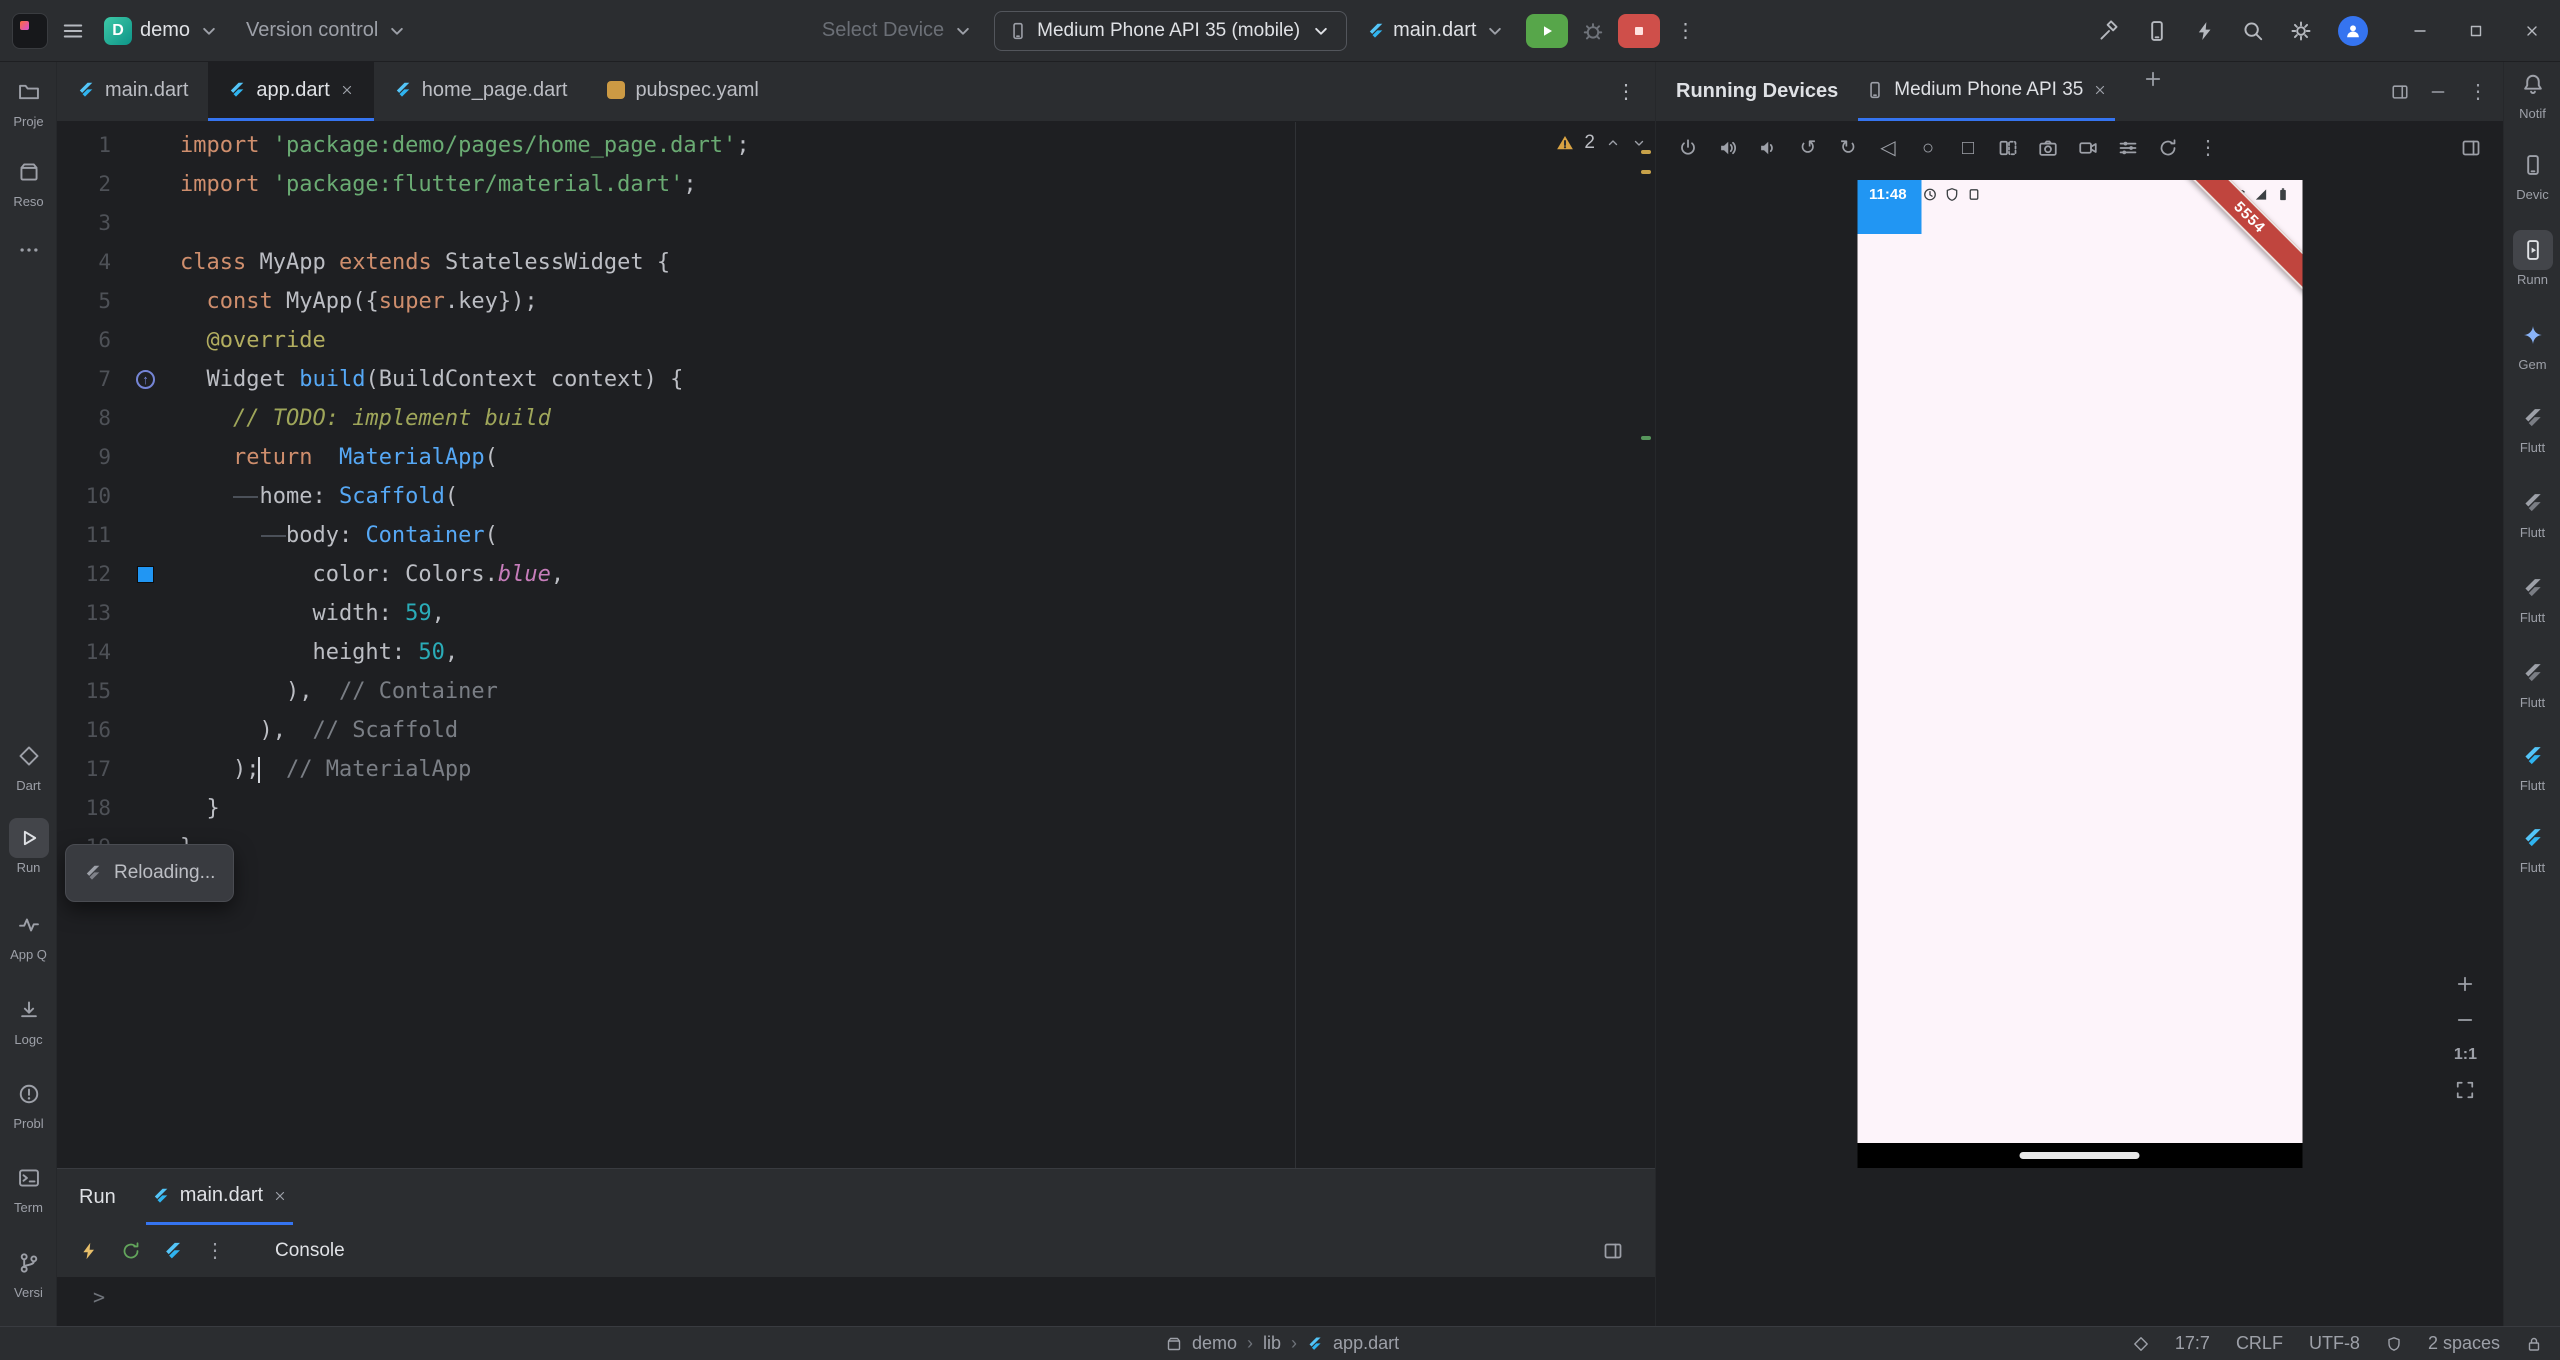  What do you see at coordinates (28, 180) in the screenshot?
I see `tool-stripe-resource-manager: Reso` at bounding box center [28, 180].